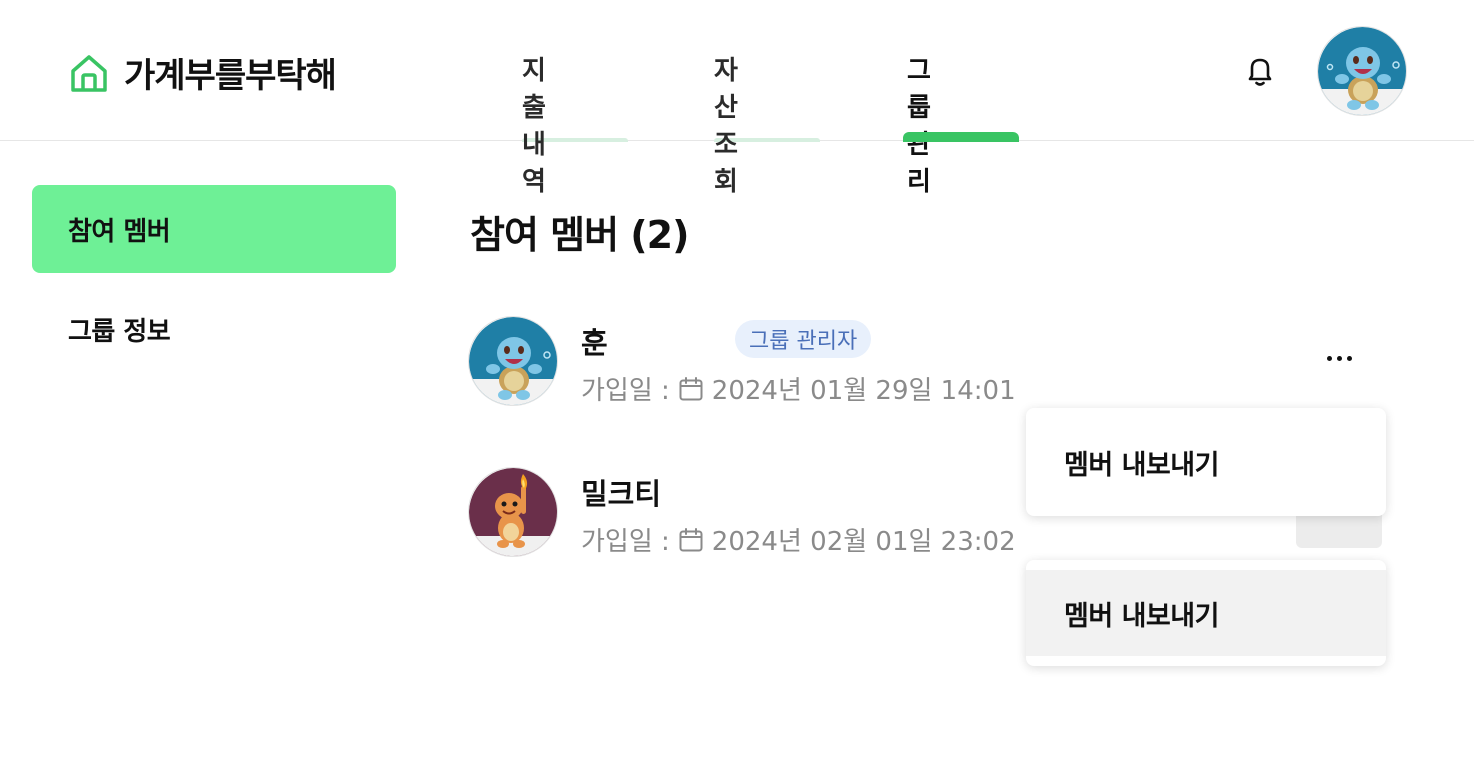 Image resolution: width=1474 pixels, height=780 pixels. What do you see at coordinates (803, 339) in the screenshot?
I see `admin-badge: 그룹 관리자` at bounding box center [803, 339].